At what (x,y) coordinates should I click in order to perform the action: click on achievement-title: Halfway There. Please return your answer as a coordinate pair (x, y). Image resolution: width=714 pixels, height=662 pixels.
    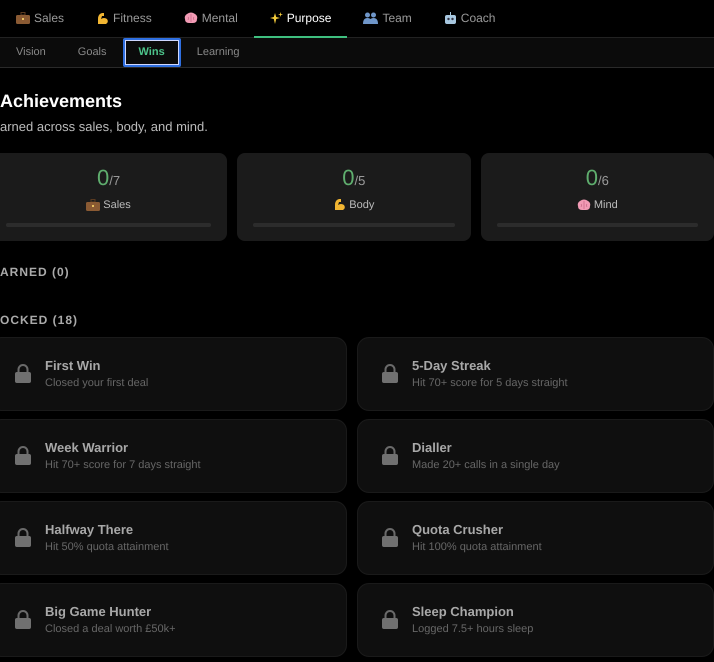
    Looking at the image, I should click on (89, 529).